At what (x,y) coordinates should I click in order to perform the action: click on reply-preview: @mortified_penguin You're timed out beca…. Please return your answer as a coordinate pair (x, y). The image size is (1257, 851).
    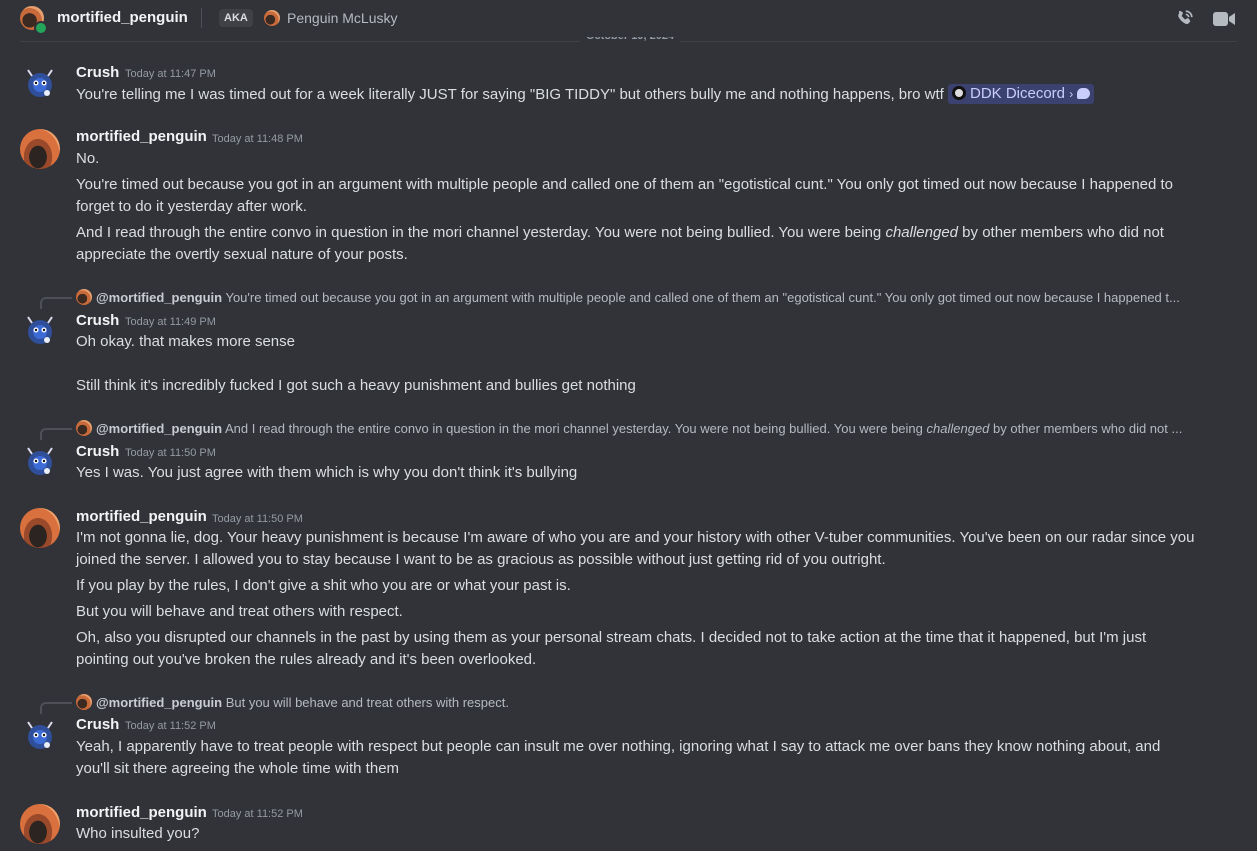
    Looking at the image, I should click on (643, 298).